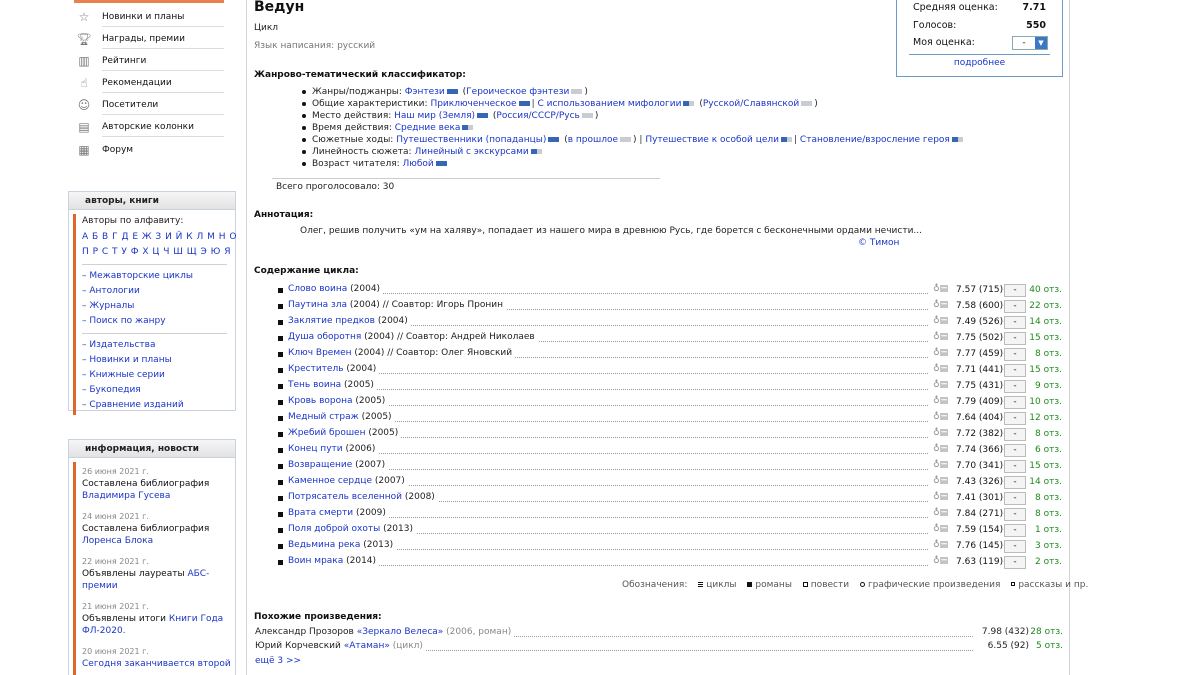  What do you see at coordinates (158, 541) in the screenshot?
I see `news-link: Лоренса Блока` at bounding box center [158, 541].